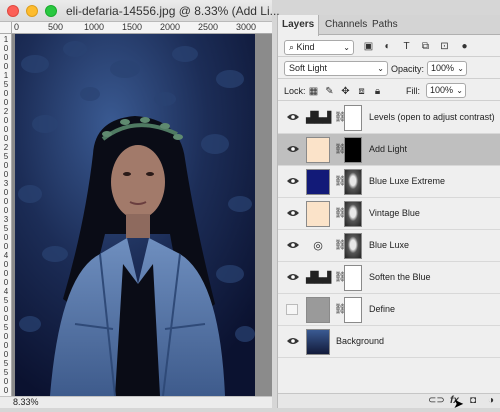  What do you see at coordinates (406, 47) in the screenshot?
I see `type-filter-icon: T` at bounding box center [406, 47].